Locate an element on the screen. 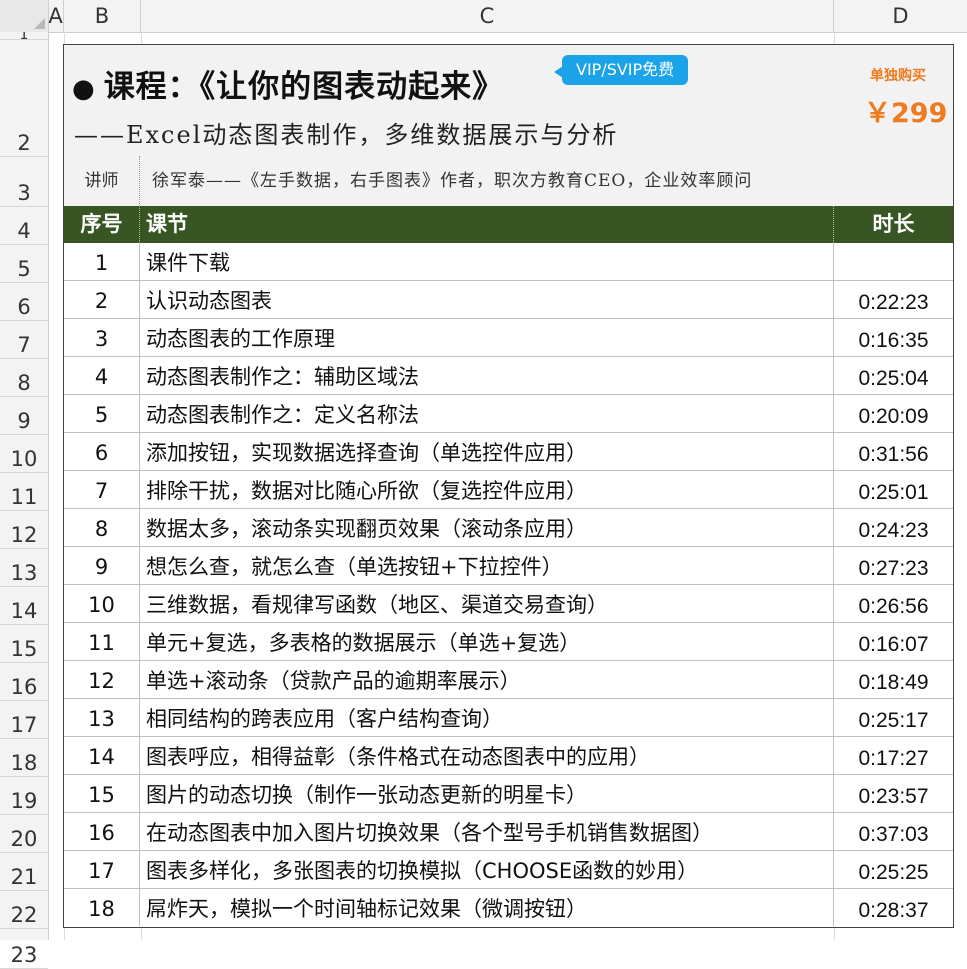 Image resolution: width=967 pixels, height=969 pixels. lesson-title: 动态图表制作之：定义名称法 is located at coordinates (282, 415).